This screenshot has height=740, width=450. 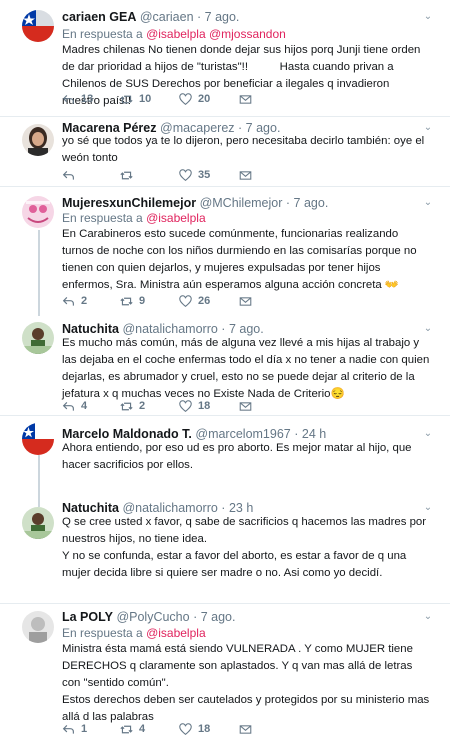 I want to click on like-button: 26, so click(x=194, y=301).